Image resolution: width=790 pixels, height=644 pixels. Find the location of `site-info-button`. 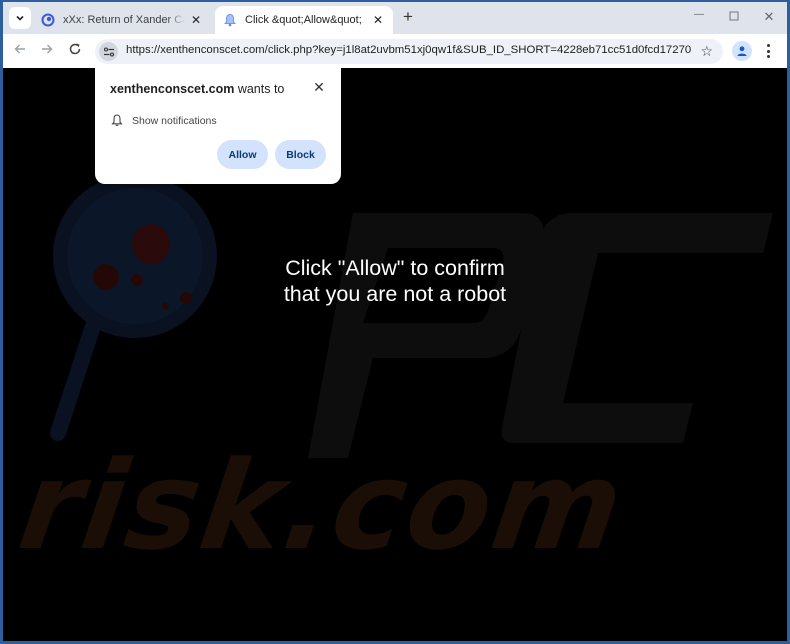

site-info-button is located at coordinates (108, 51).